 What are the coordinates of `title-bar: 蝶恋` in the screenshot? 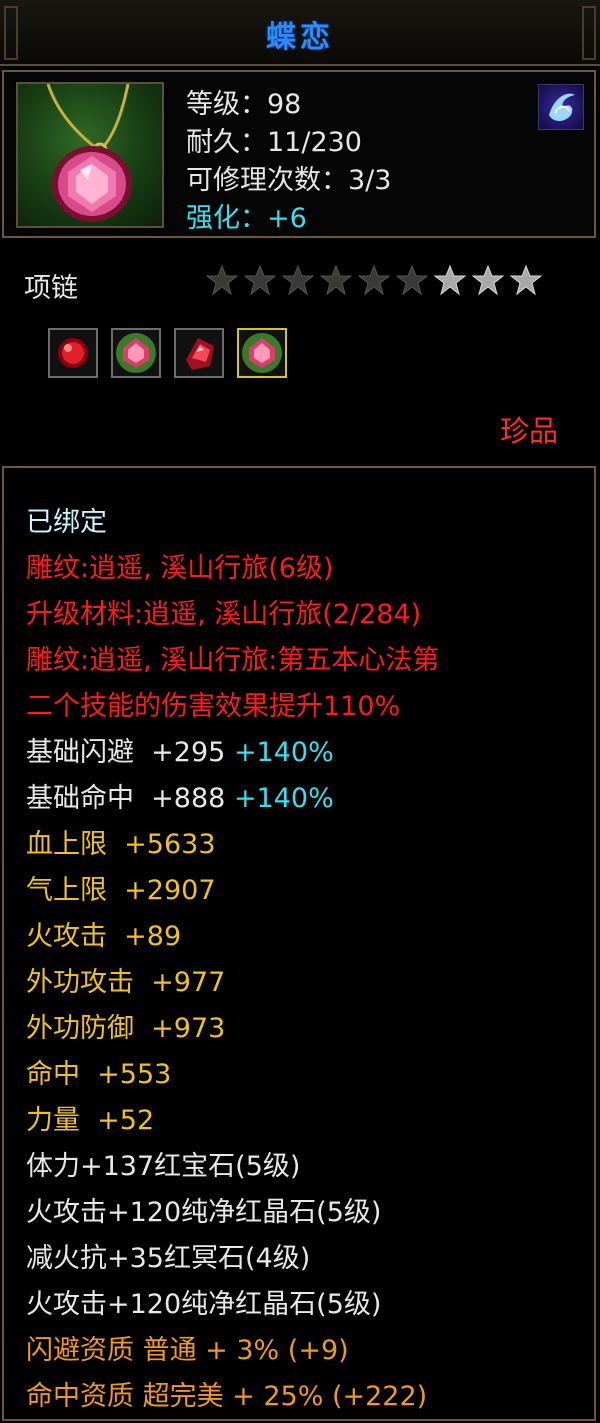 It's located at (300, 33).